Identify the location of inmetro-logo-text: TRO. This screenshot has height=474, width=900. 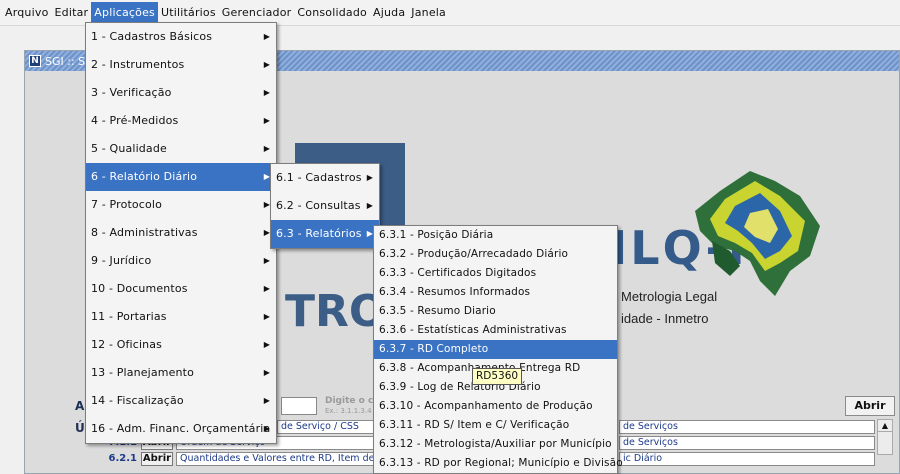
(336, 311).